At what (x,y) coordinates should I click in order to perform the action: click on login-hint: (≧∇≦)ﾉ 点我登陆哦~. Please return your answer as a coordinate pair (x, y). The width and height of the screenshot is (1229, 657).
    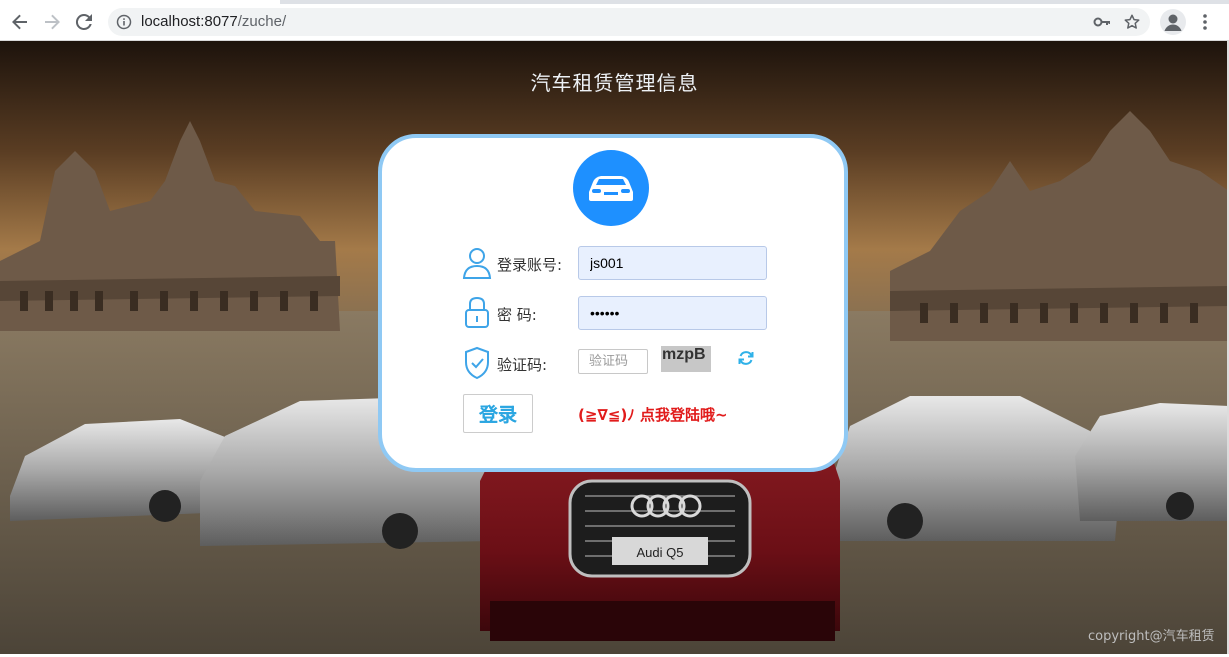
    Looking at the image, I should click on (653, 415).